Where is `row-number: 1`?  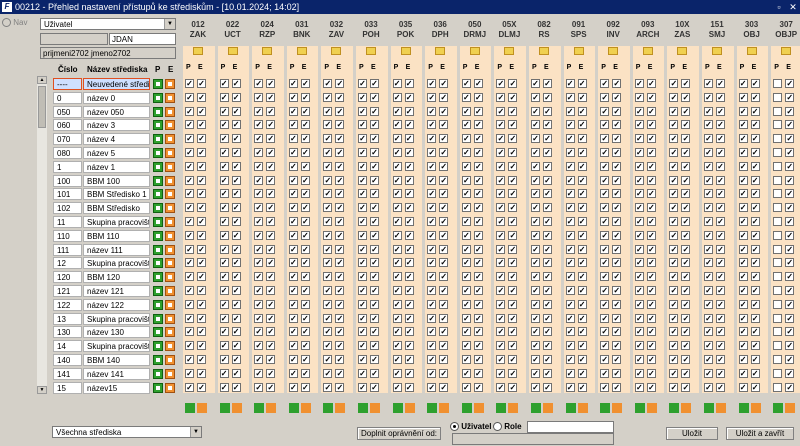 row-number: 1 is located at coordinates (67, 166).